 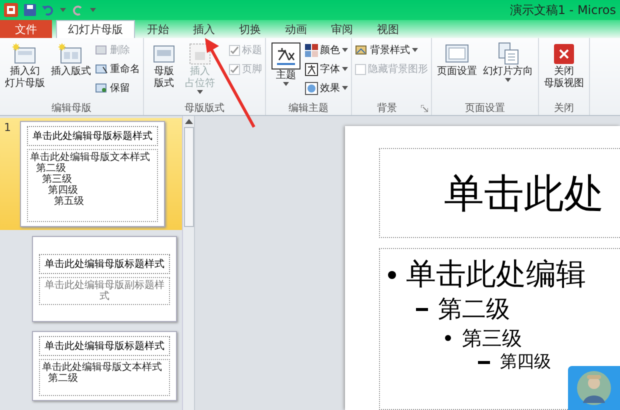 What do you see at coordinates (286, 76) in the screenshot?
I see `ribbon-button: 主题` at bounding box center [286, 76].